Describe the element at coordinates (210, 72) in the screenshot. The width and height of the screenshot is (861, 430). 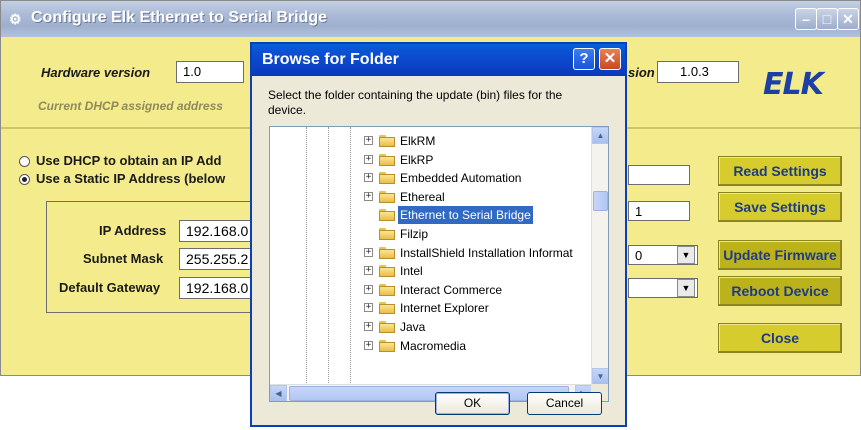
I see `hardware-version-field: 1.0` at that location.